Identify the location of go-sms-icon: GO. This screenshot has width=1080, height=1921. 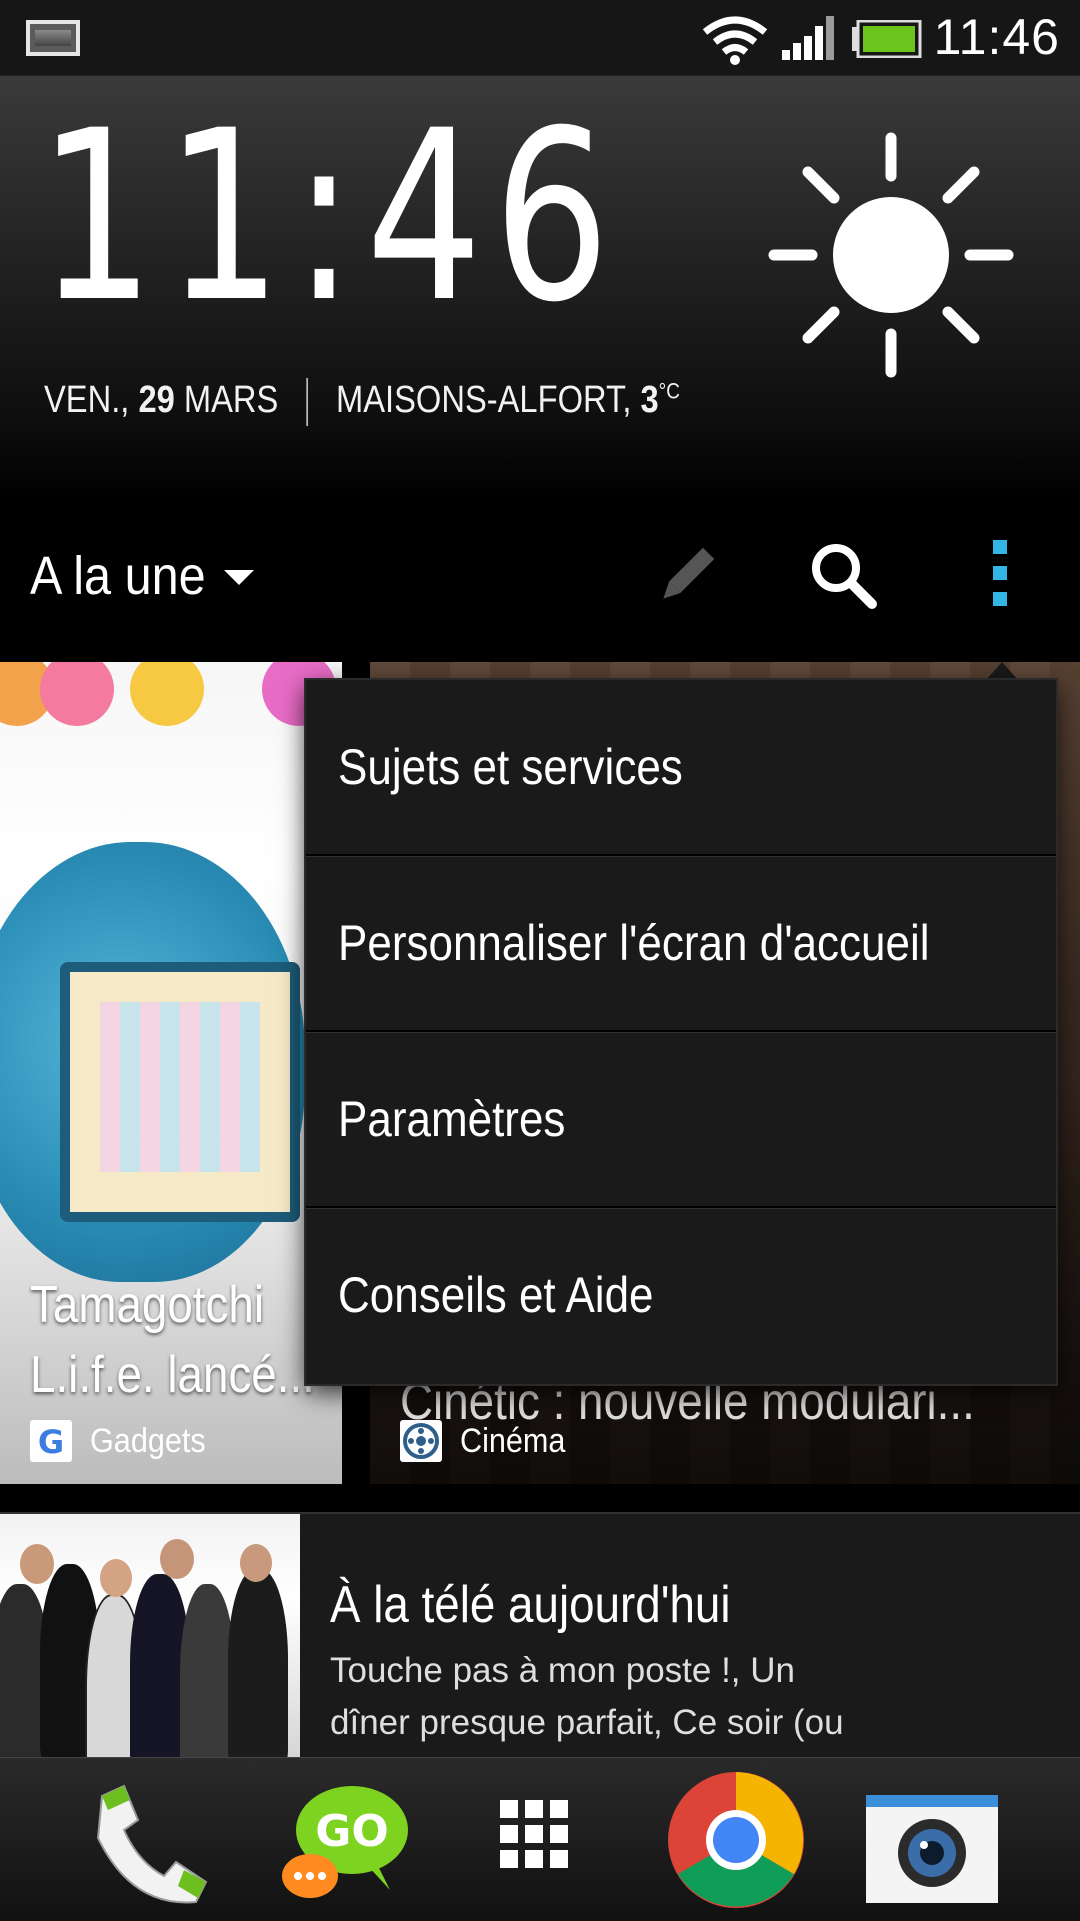
(345, 1843).